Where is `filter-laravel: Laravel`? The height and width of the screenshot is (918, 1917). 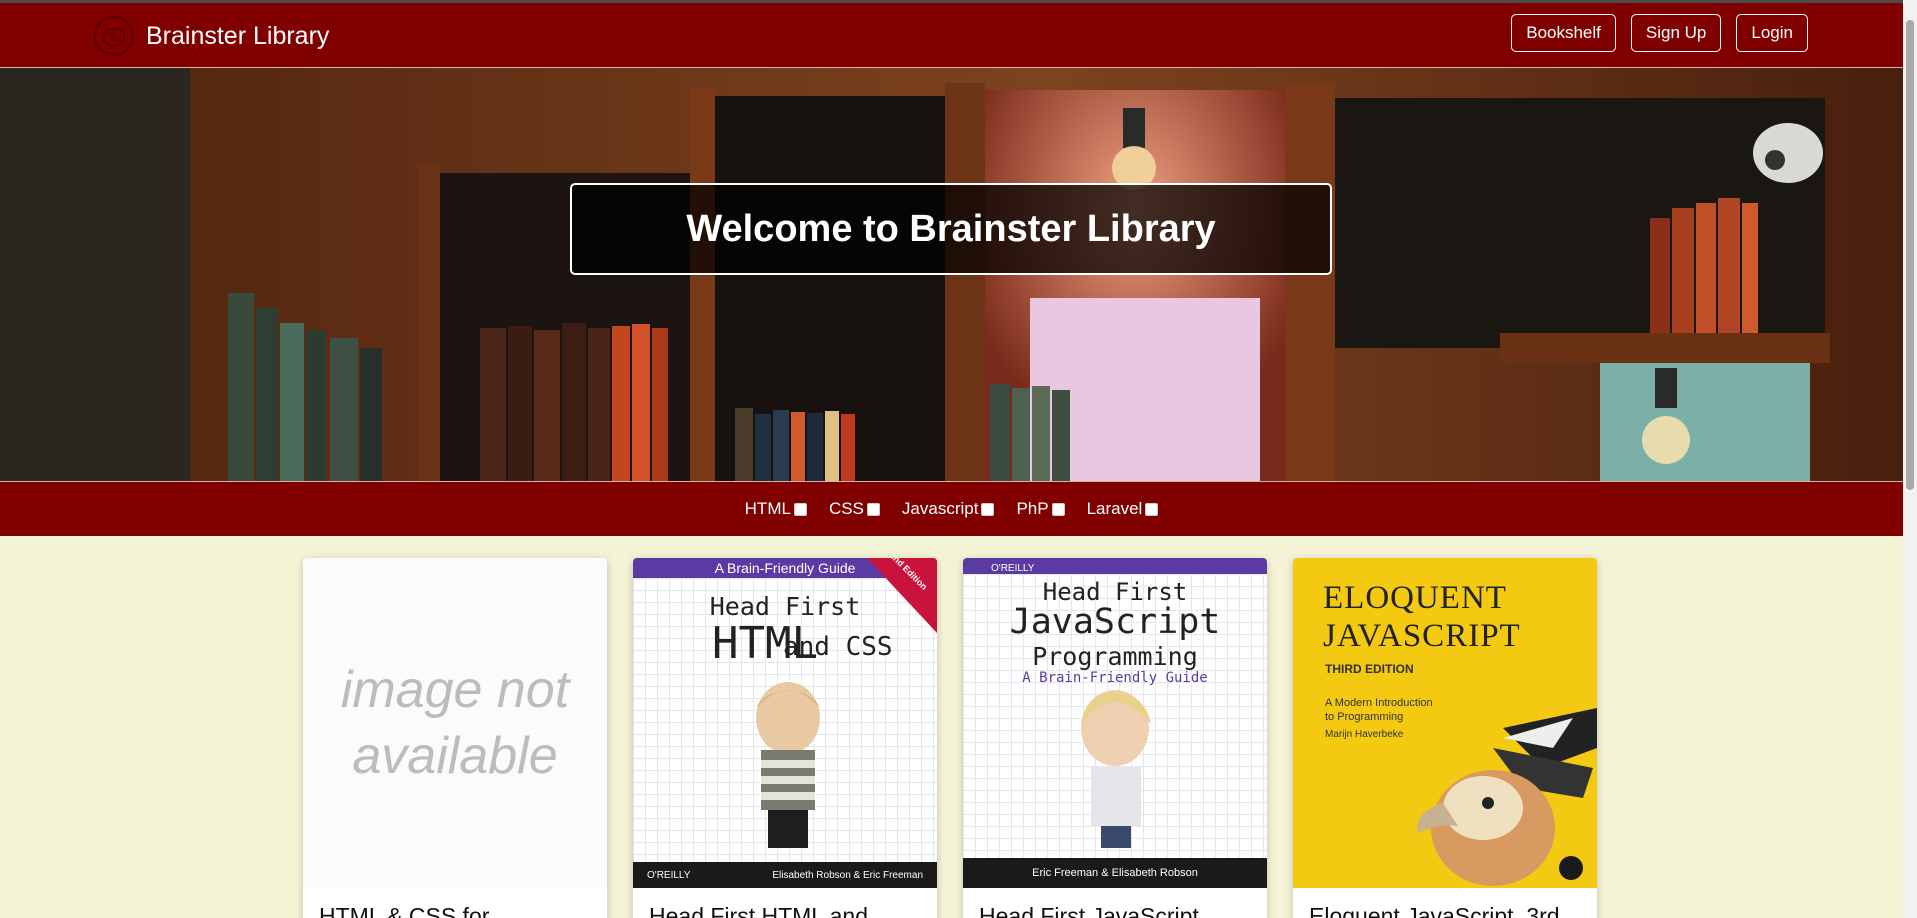 filter-laravel: Laravel is located at coordinates (1123, 509).